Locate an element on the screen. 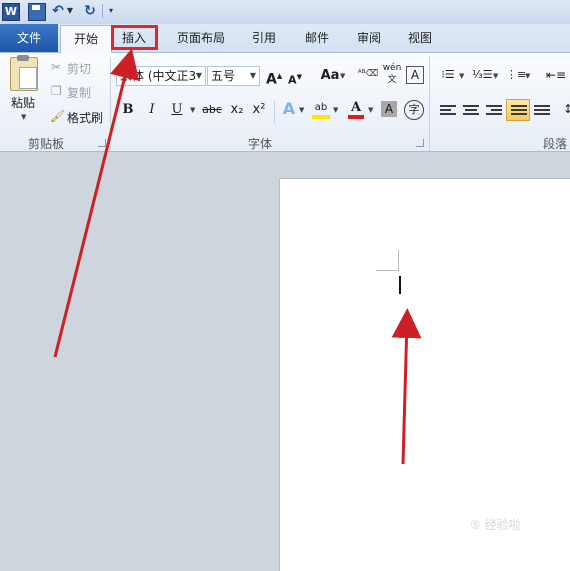 The image size is (570, 571). arrow-to-cursor is located at coordinates (406, 386).